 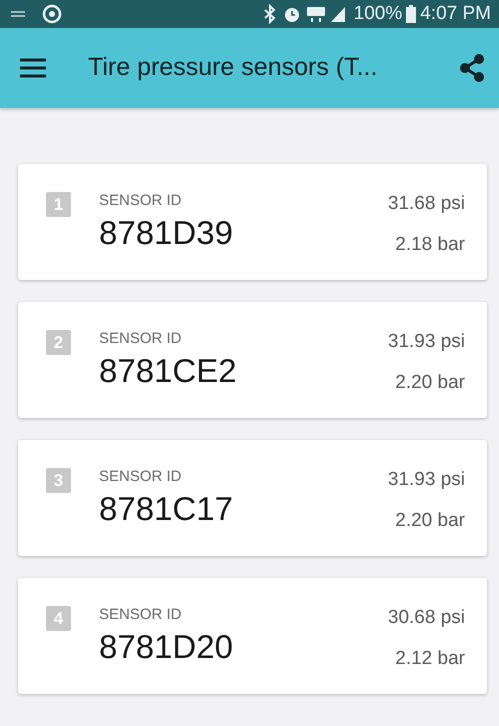 I want to click on pressure-psi: 30.68 psi, so click(x=426, y=618).